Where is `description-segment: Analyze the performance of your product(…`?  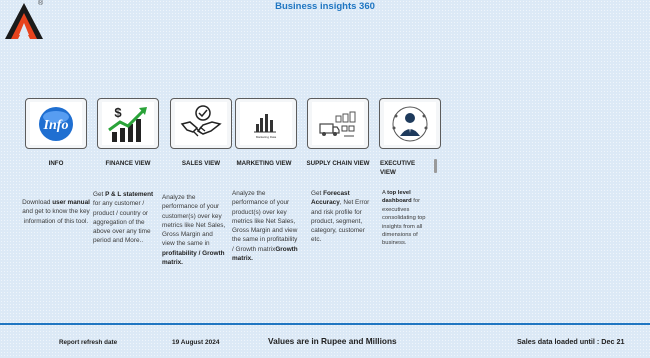
description-segment: Analyze the performance of your product(… is located at coordinates (265, 221).